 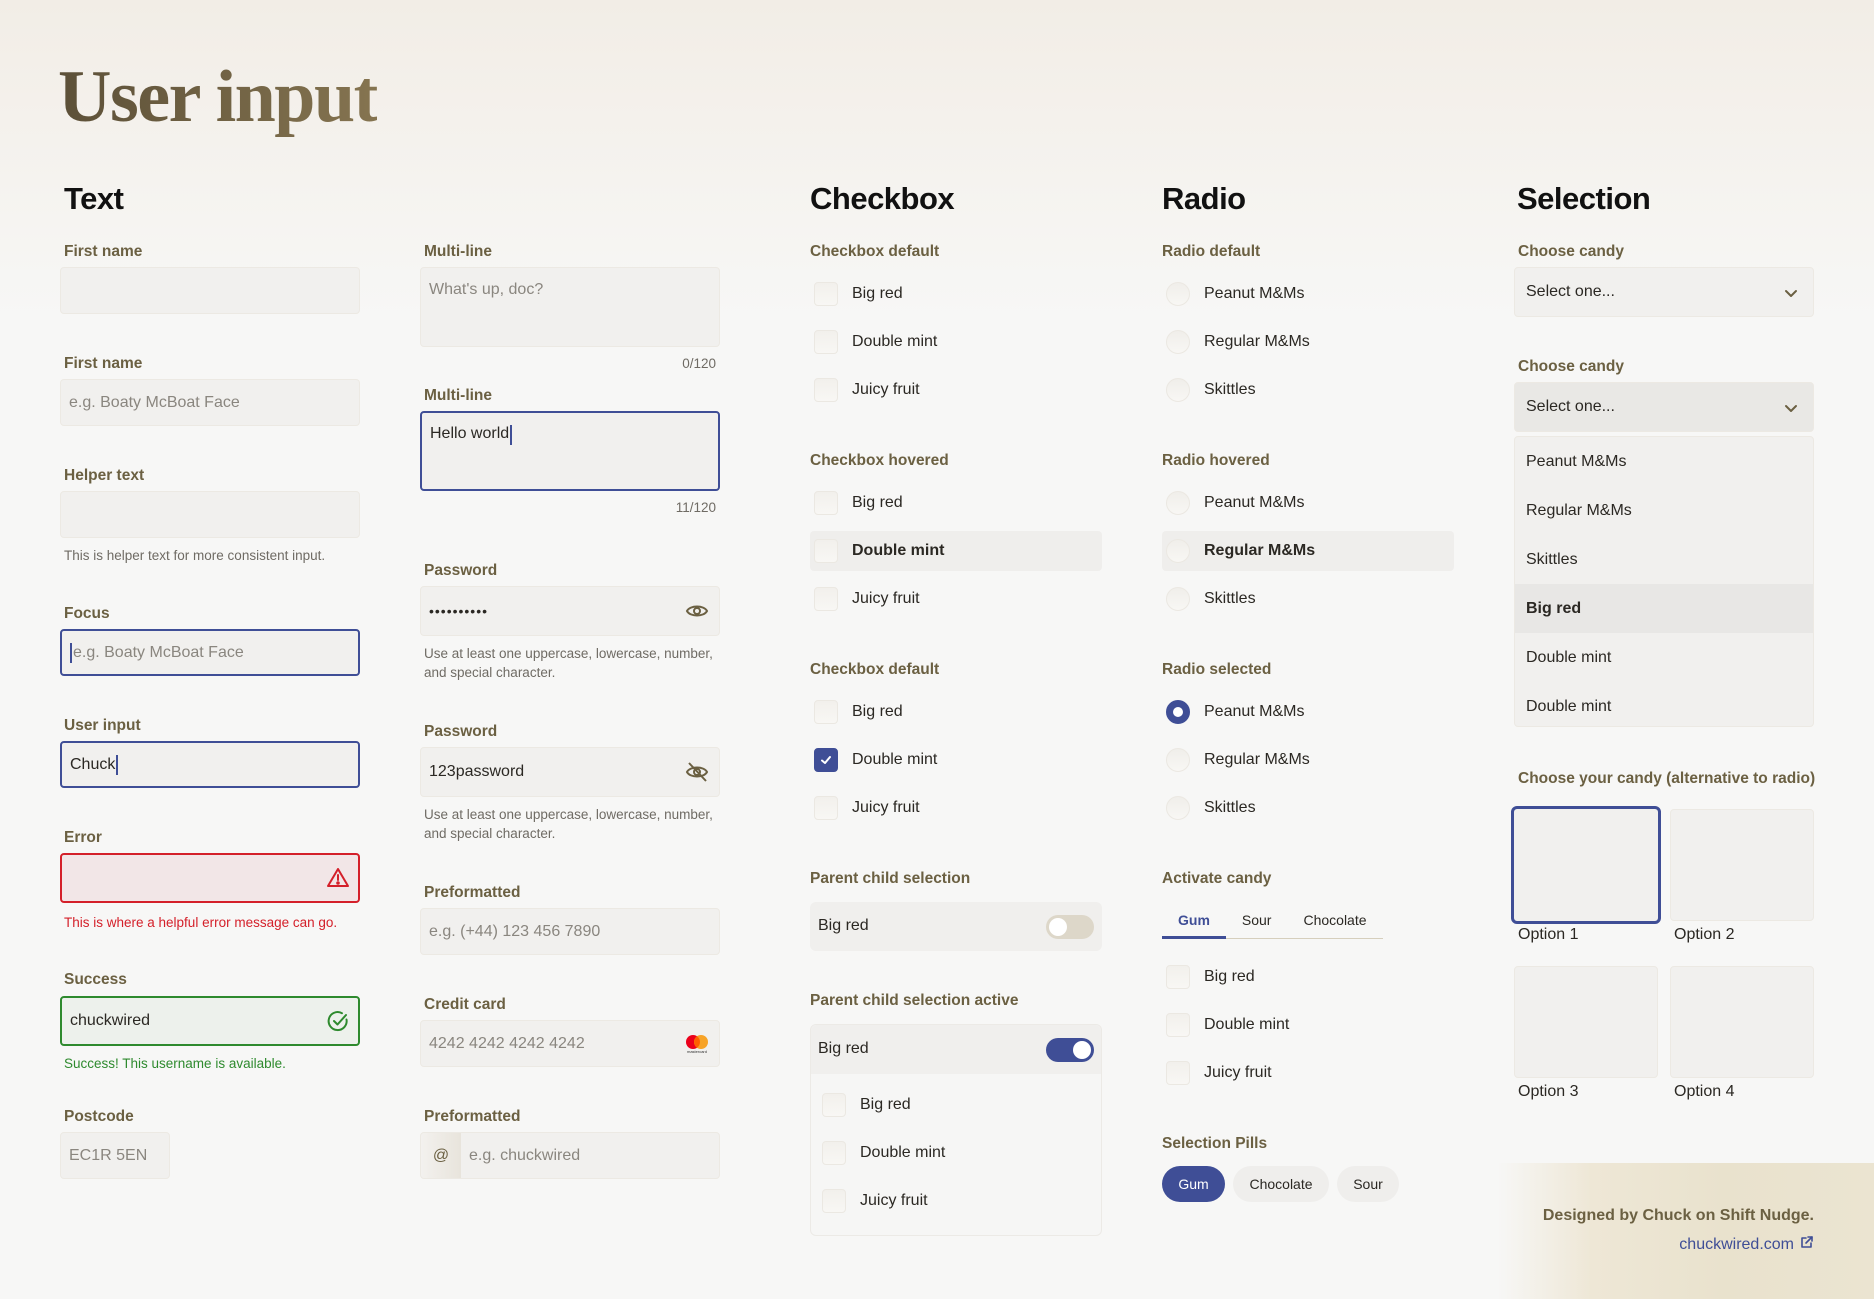 What do you see at coordinates (1070, 1050) in the screenshot?
I see `toggle-switch-on` at bounding box center [1070, 1050].